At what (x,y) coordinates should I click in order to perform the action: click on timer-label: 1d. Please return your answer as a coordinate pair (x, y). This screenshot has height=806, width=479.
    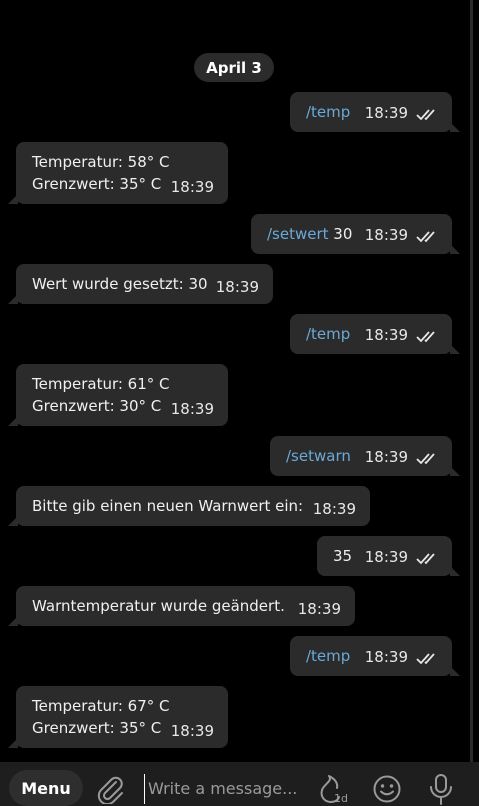
    Looking at the image, I should click on (341, 798).